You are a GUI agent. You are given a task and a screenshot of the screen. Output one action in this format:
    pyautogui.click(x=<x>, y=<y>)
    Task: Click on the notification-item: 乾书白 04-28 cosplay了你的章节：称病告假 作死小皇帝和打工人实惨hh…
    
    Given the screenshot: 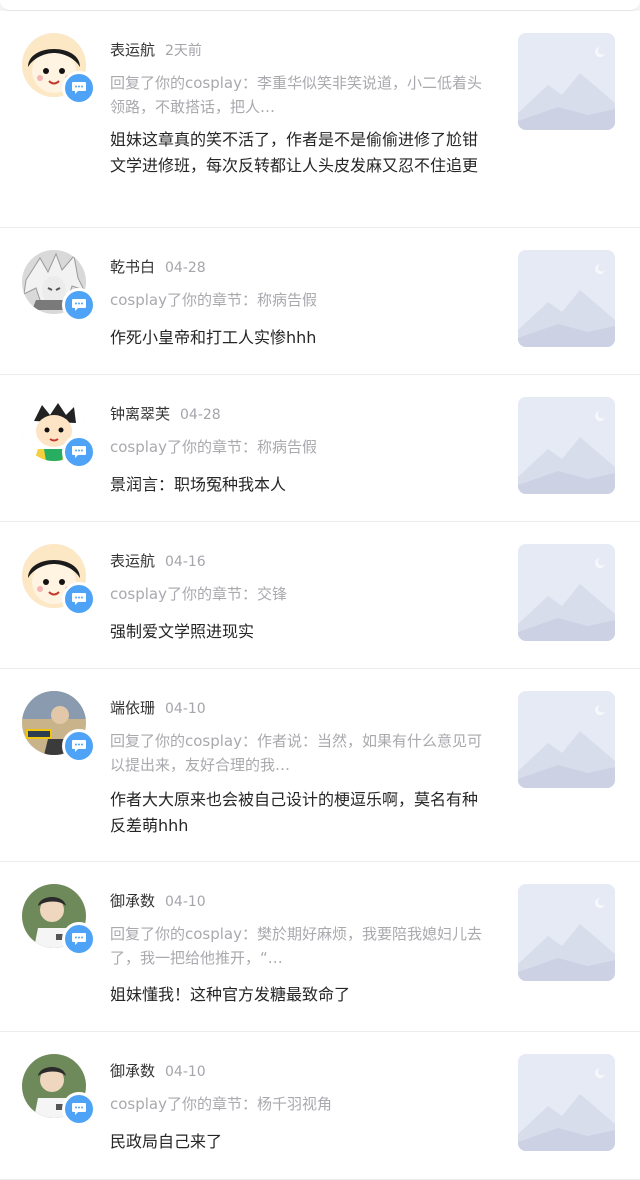 What is the action you would take?
    pyautogui.click(x=320, y=301)
    